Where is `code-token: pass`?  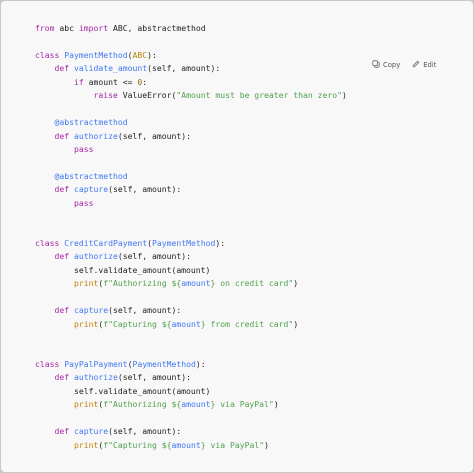 code-token: pass is located at coordinates (83, 202).